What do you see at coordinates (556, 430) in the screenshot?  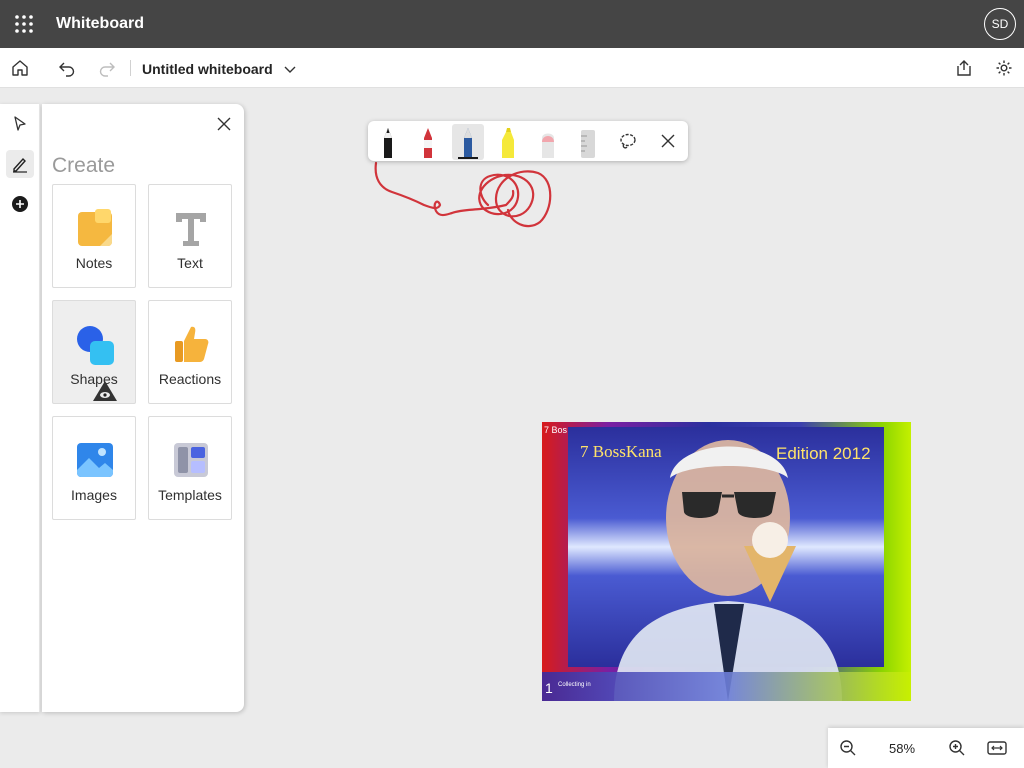 I see `pasted-image-corner-text: 7 Bos` at bounding box center [556, 430].